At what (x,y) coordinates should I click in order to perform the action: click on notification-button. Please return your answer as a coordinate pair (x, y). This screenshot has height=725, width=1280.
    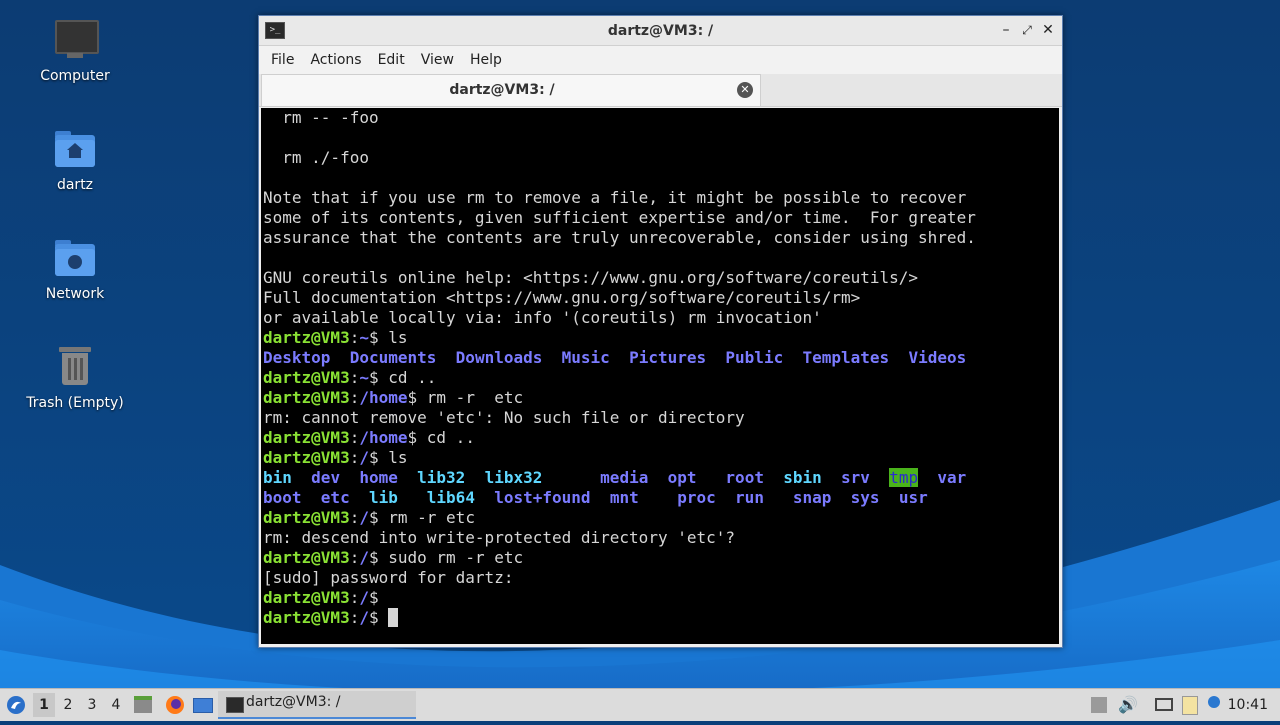
    Looking at the image, I should click on (1218, 705).